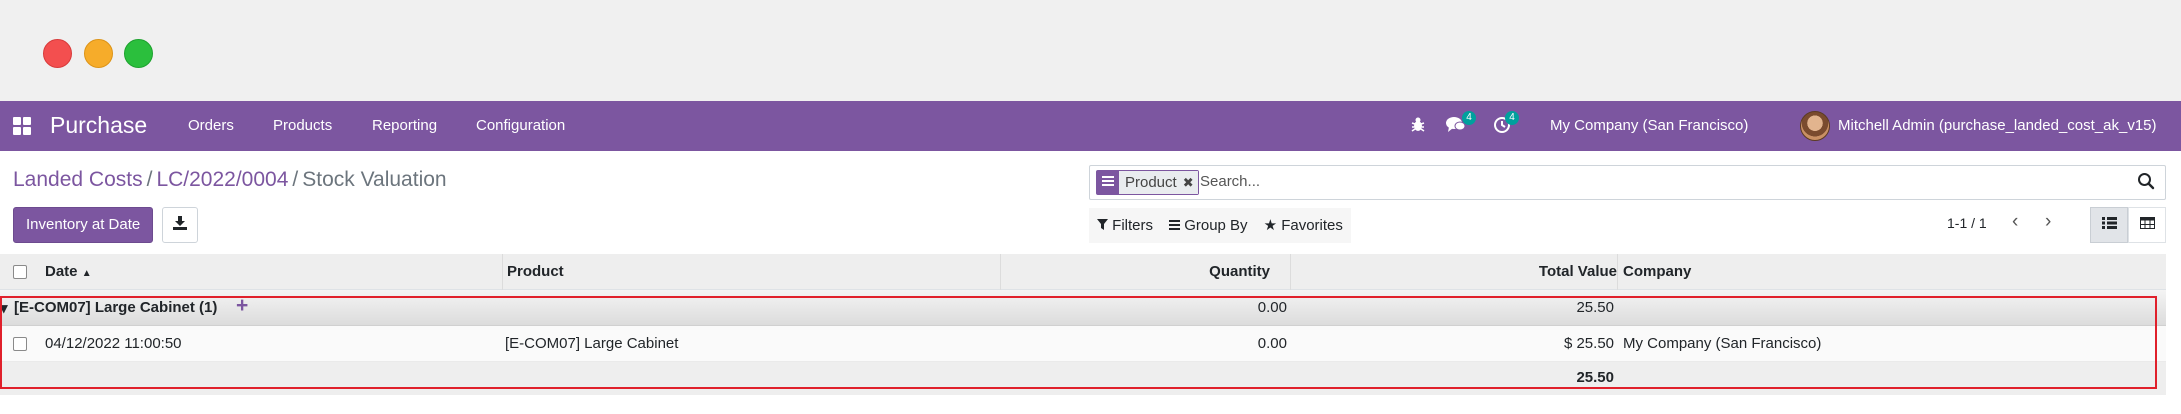  Describe the element at coordinates (535, 271) in the screenshot. I see `column-header-product: Product` at that location.